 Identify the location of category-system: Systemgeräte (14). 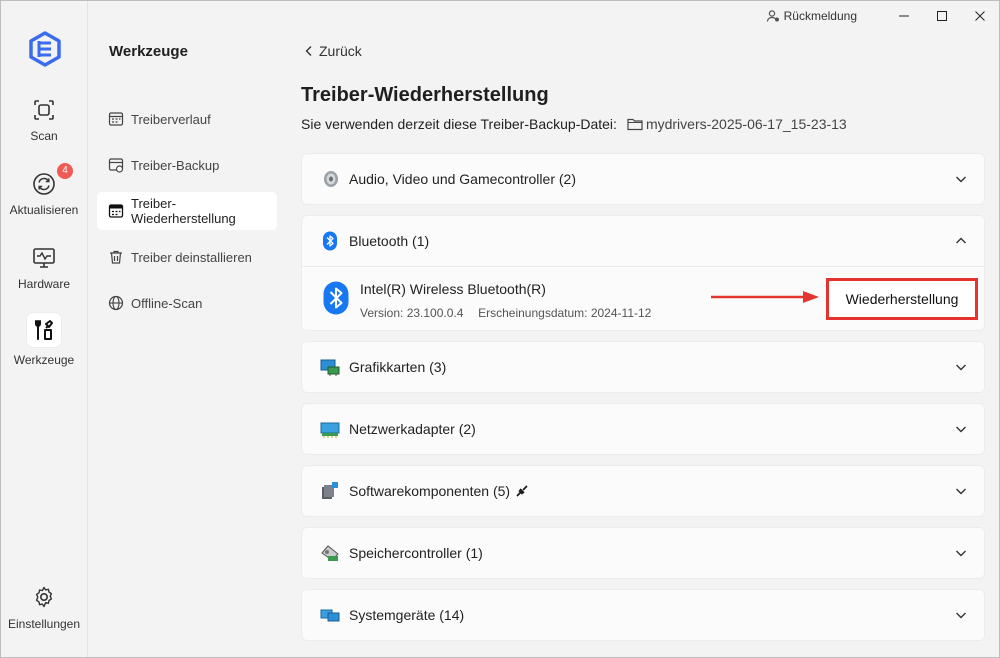
(643, 615).